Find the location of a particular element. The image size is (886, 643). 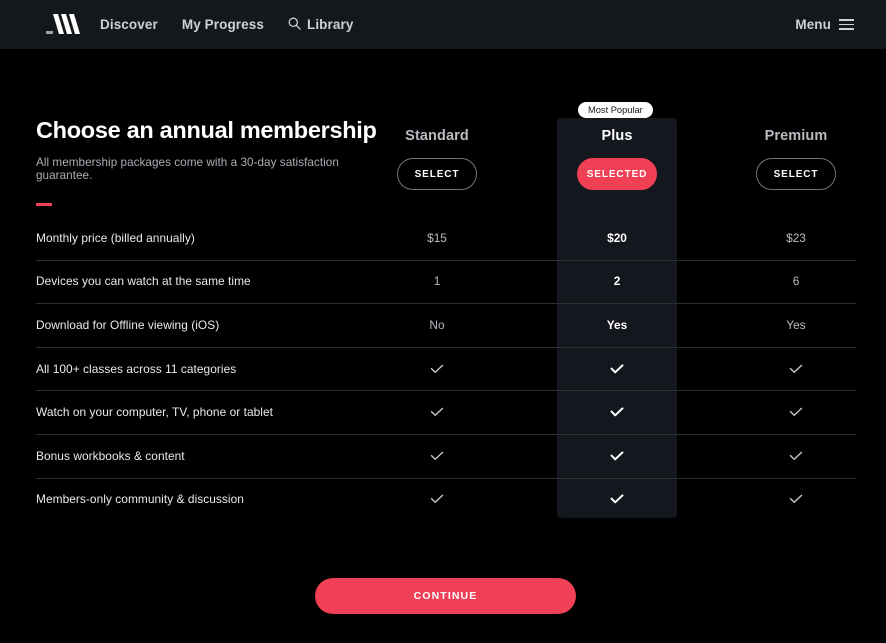

search-icon is located at coordinates (294, 25).